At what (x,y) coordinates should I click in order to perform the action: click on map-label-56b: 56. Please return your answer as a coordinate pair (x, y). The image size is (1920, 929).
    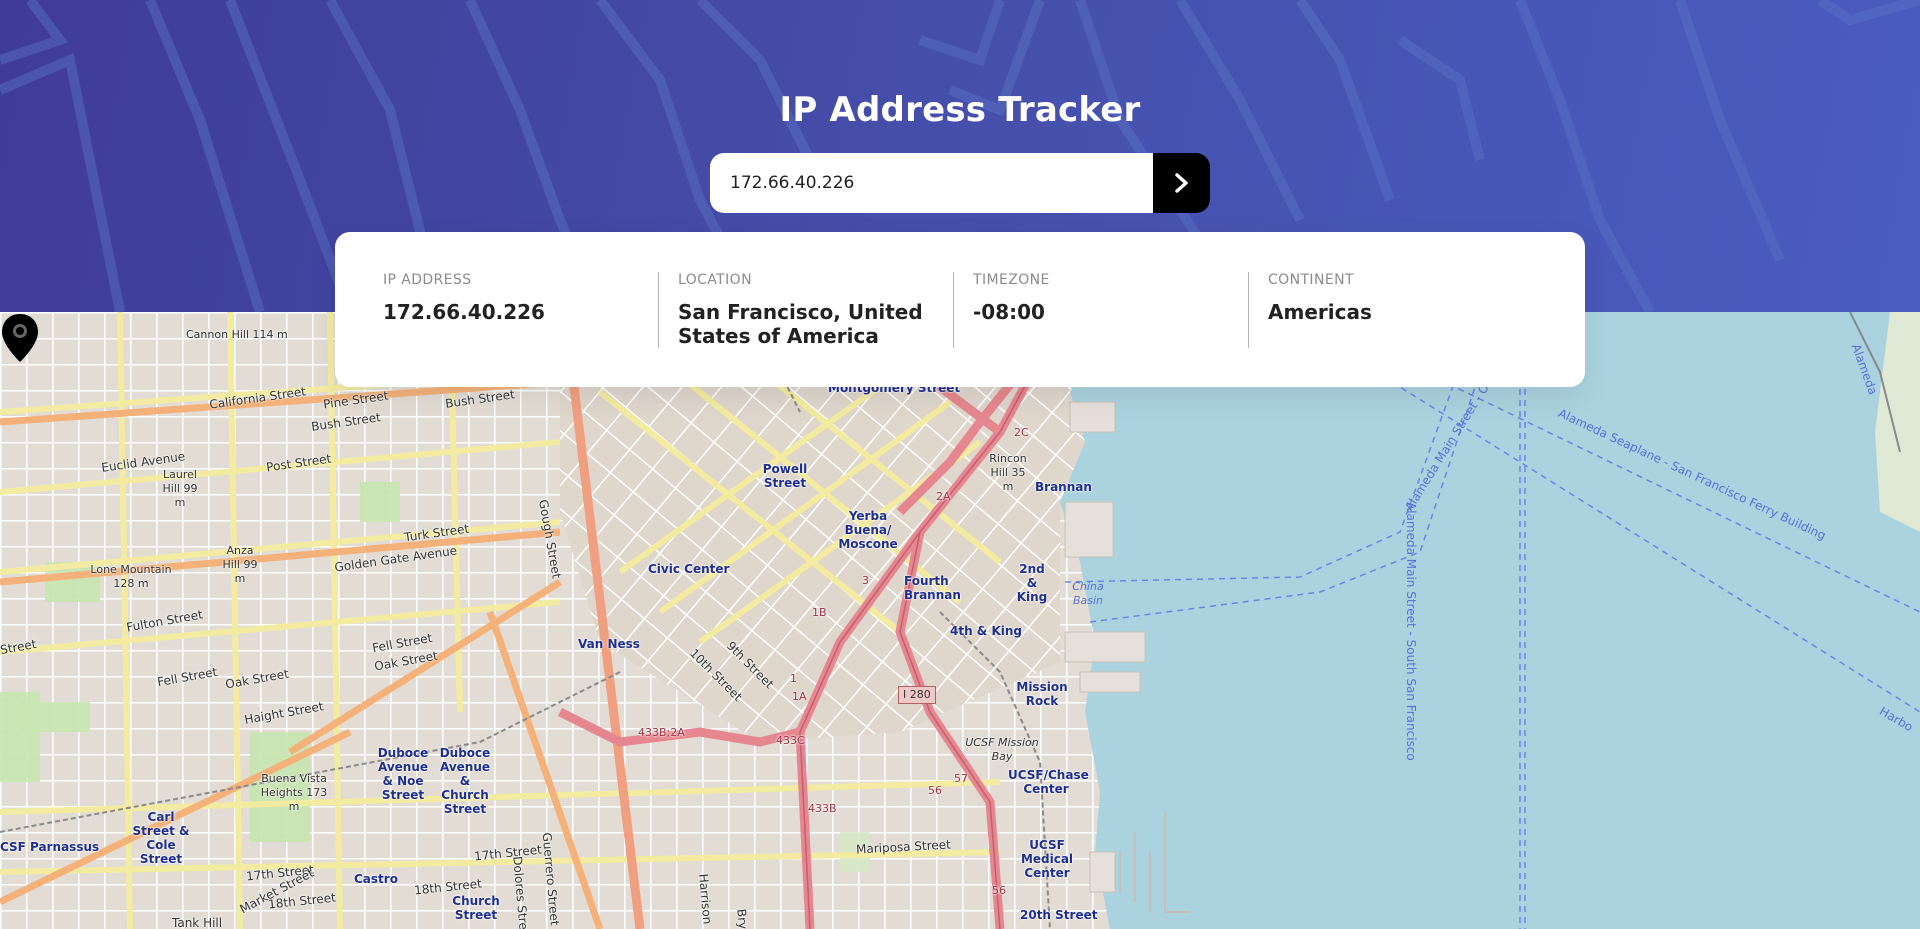
    Looking at the image, I should click on (999, 890).